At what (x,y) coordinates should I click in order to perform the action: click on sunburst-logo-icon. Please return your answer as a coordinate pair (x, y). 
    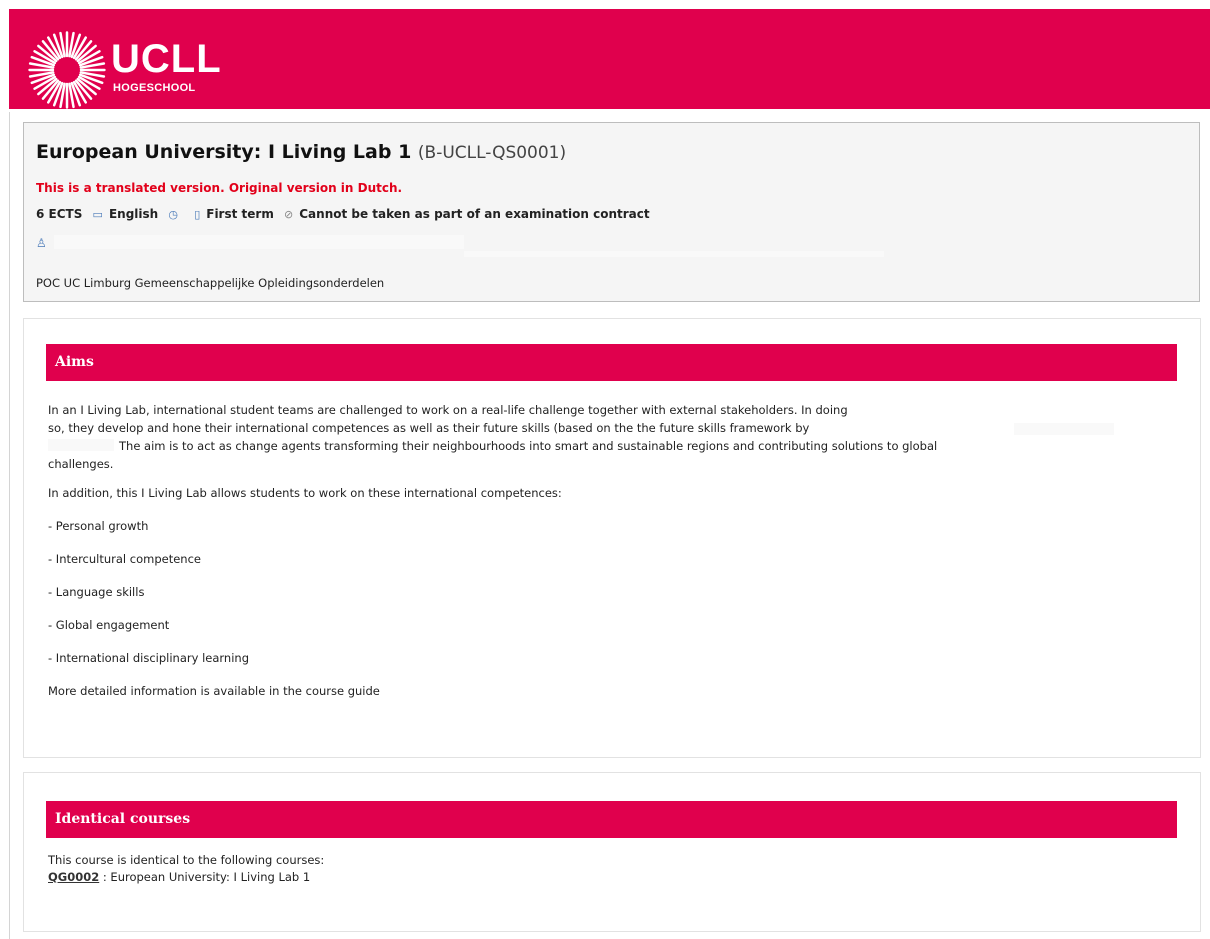
    Looking at the image, I should click on (67, 70).